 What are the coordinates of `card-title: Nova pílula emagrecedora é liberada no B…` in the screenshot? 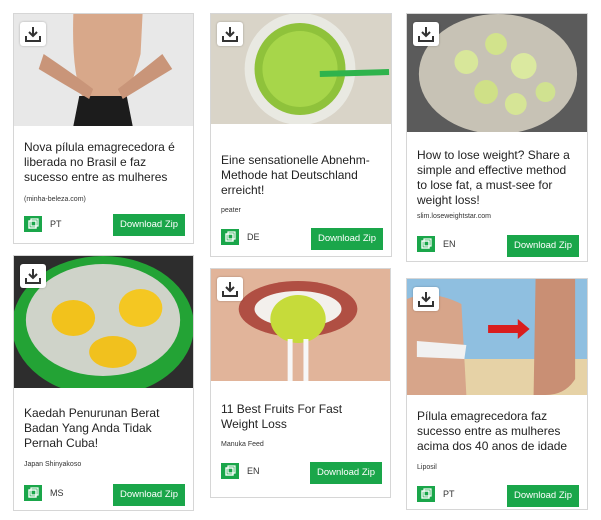 It's located at (104, 162).